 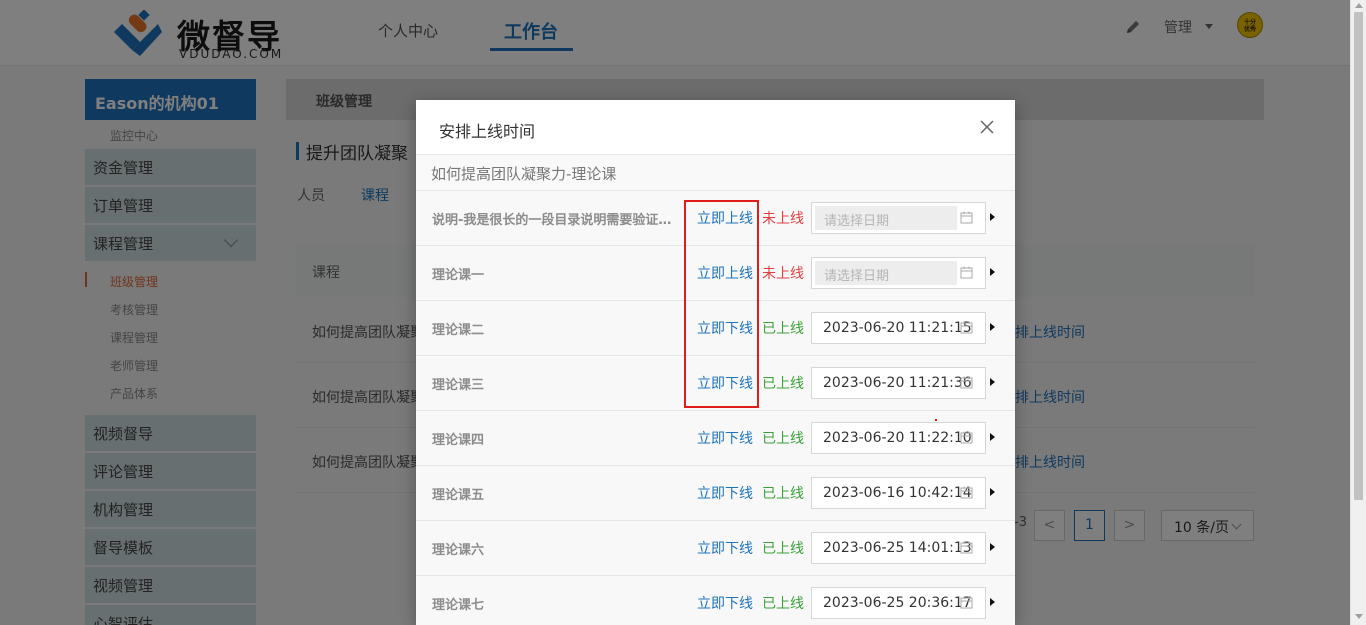 I want to click on date-picker: 2023-06-25 14:01:13, so click(x=898, y=548).